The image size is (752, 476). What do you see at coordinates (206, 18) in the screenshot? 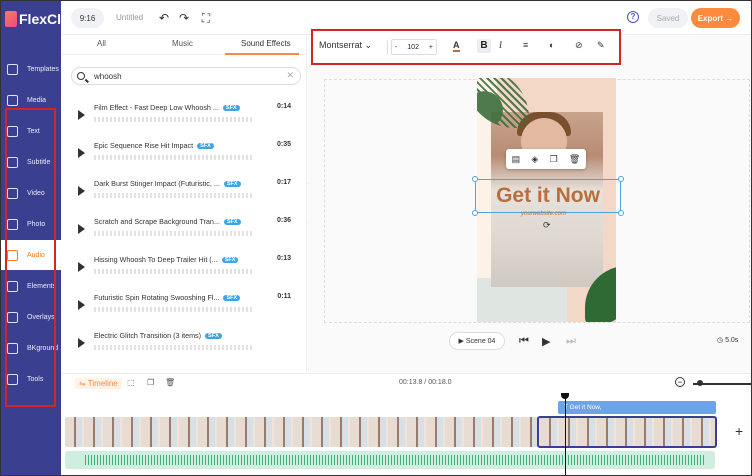
I see `fullscreen-icon: ⛶` at bounding box center [206, 18].